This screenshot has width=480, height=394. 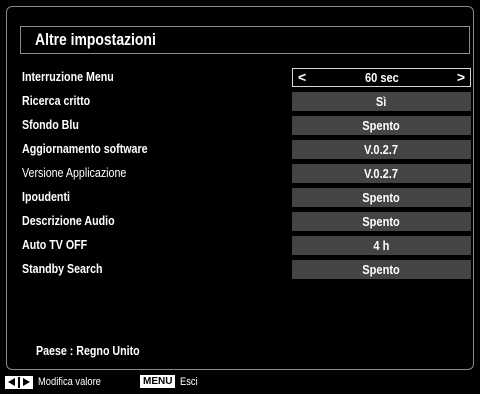 I want to click on setting-label: Versione Applicazione, so click(x=74, y=172).